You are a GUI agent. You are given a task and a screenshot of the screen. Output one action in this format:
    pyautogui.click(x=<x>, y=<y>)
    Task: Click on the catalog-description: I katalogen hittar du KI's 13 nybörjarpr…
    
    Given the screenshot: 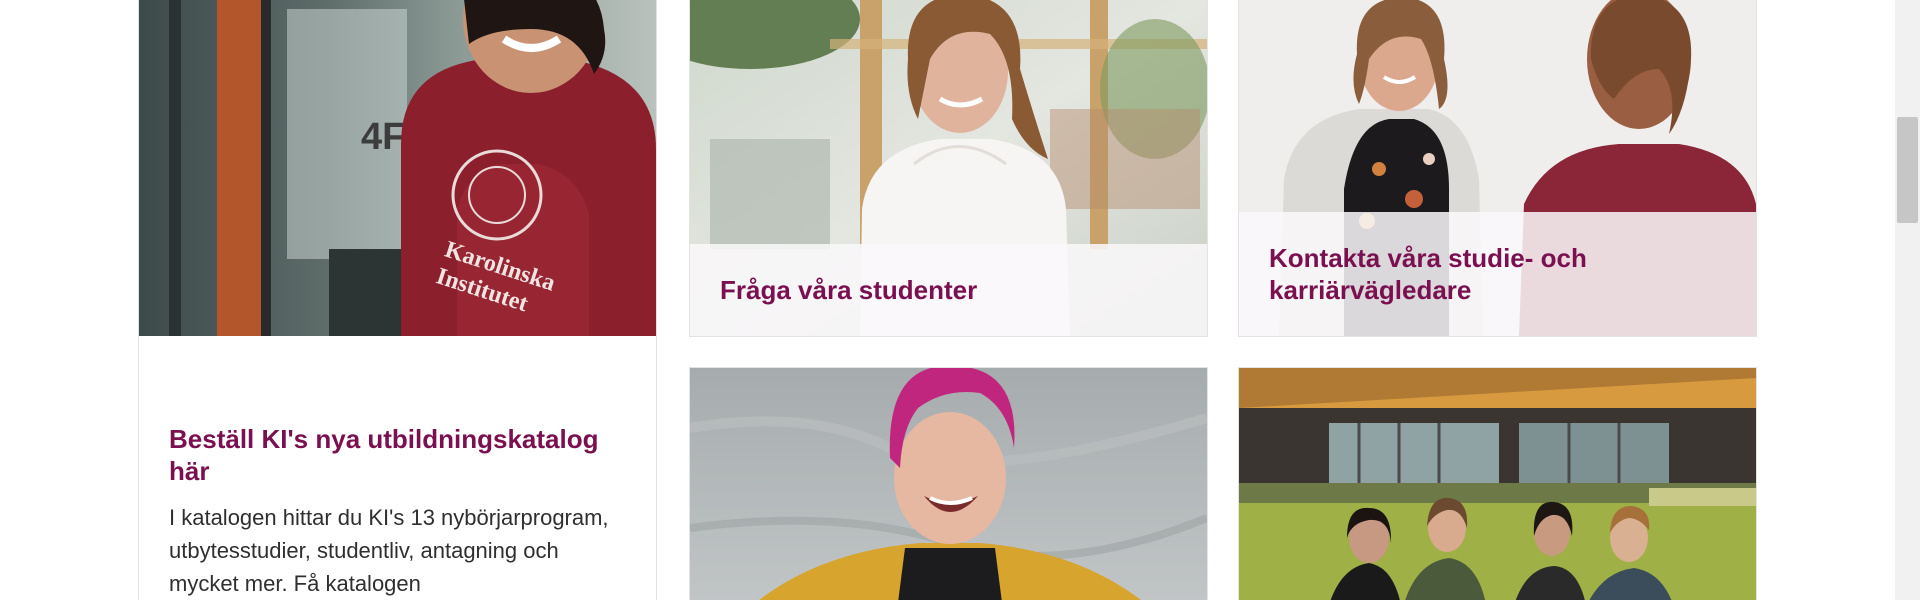 What is the action you would take?
    pyautogui.click(x=389, y=550)
    